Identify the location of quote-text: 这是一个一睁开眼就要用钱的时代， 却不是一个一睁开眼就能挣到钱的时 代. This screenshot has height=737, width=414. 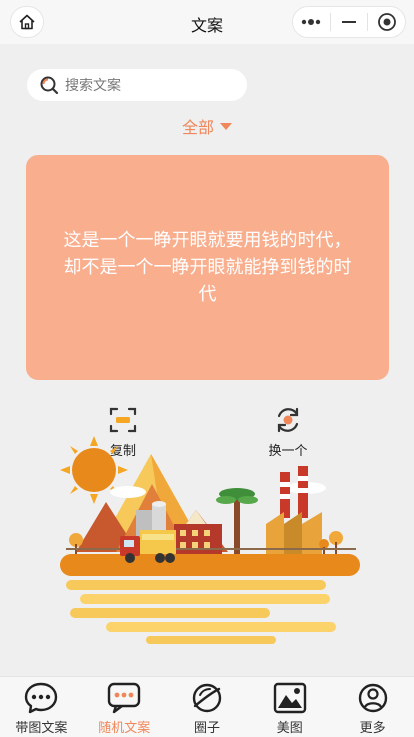
(208, 267).